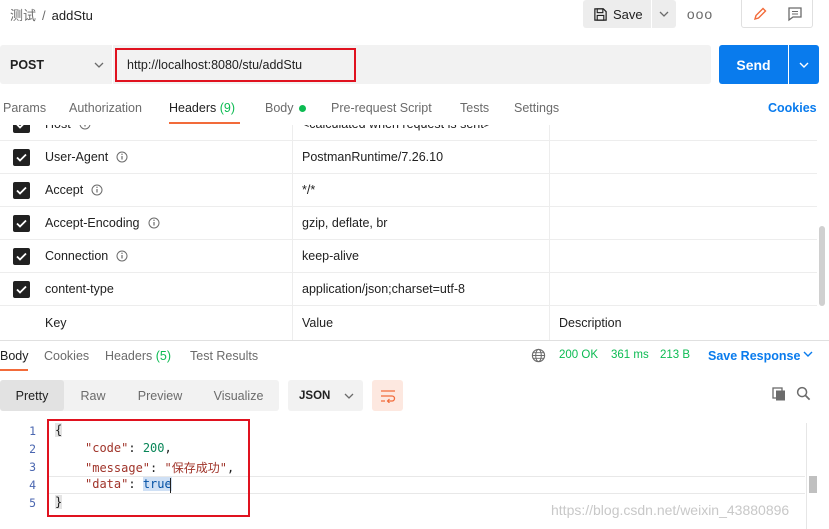 The height and width of the screenshot is (529, 829). Describe the element at coordinates (308, 190) in the screenshot. I see `header-value: */*` at that location.